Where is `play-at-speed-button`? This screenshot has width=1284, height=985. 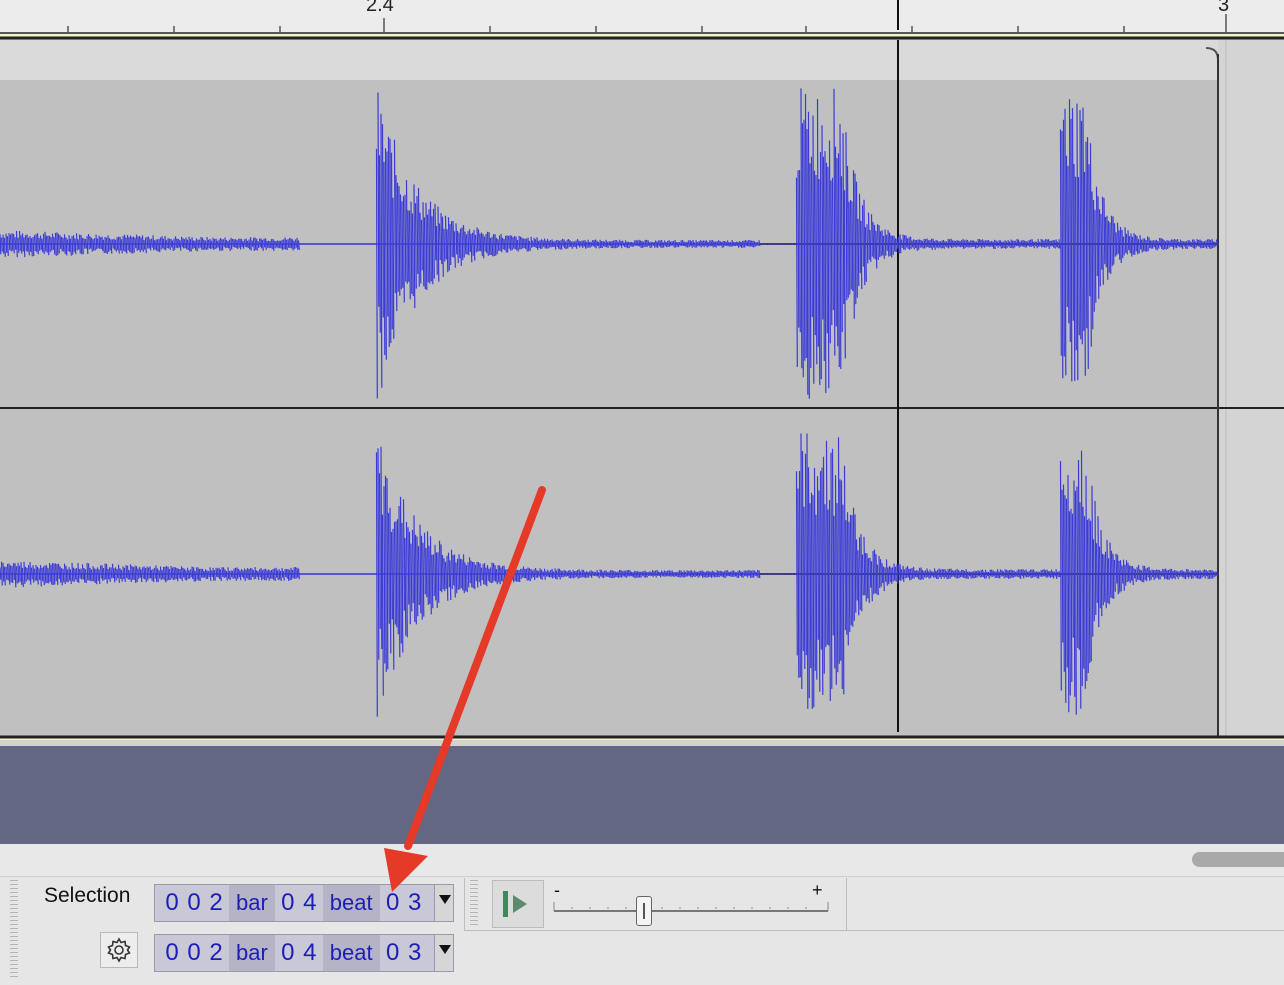 play-at-speed-button is located at coordinates (518, 904).